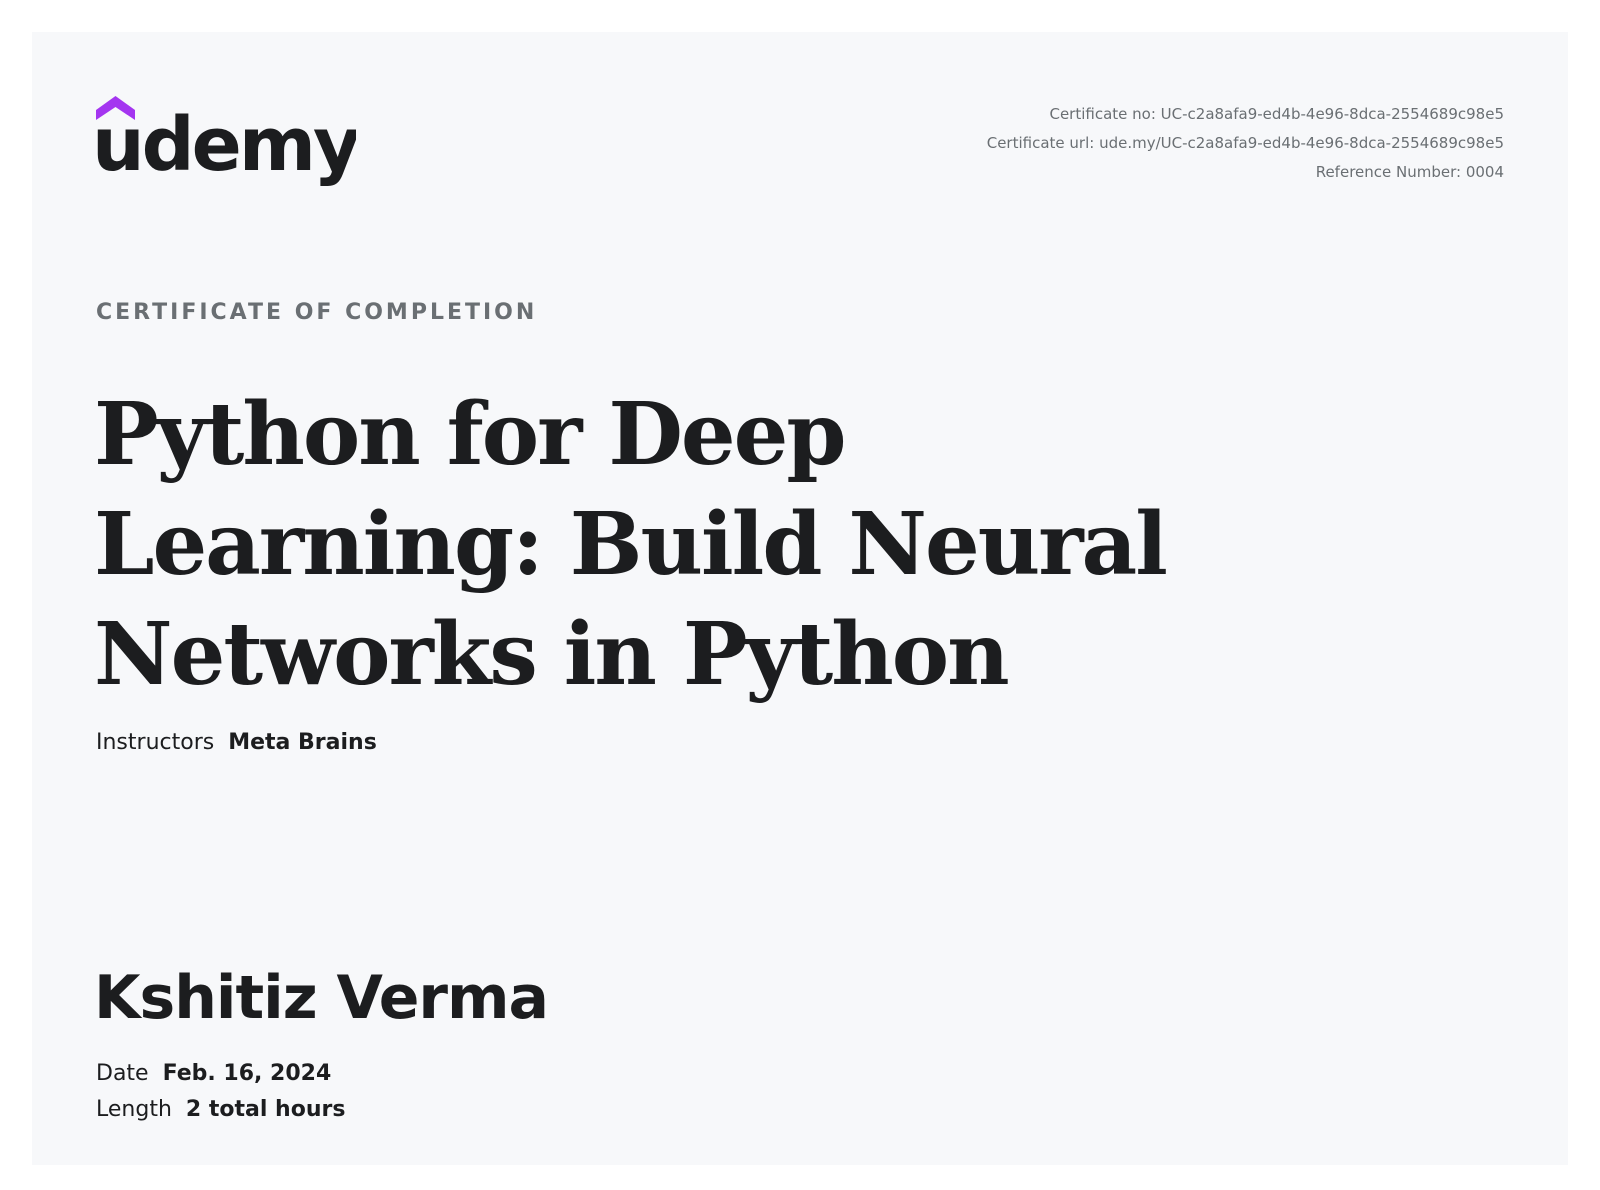 The image size is (1600, 1190). I want to click on date-row: Date Feb. 16, 2024, so click(220, 1074).